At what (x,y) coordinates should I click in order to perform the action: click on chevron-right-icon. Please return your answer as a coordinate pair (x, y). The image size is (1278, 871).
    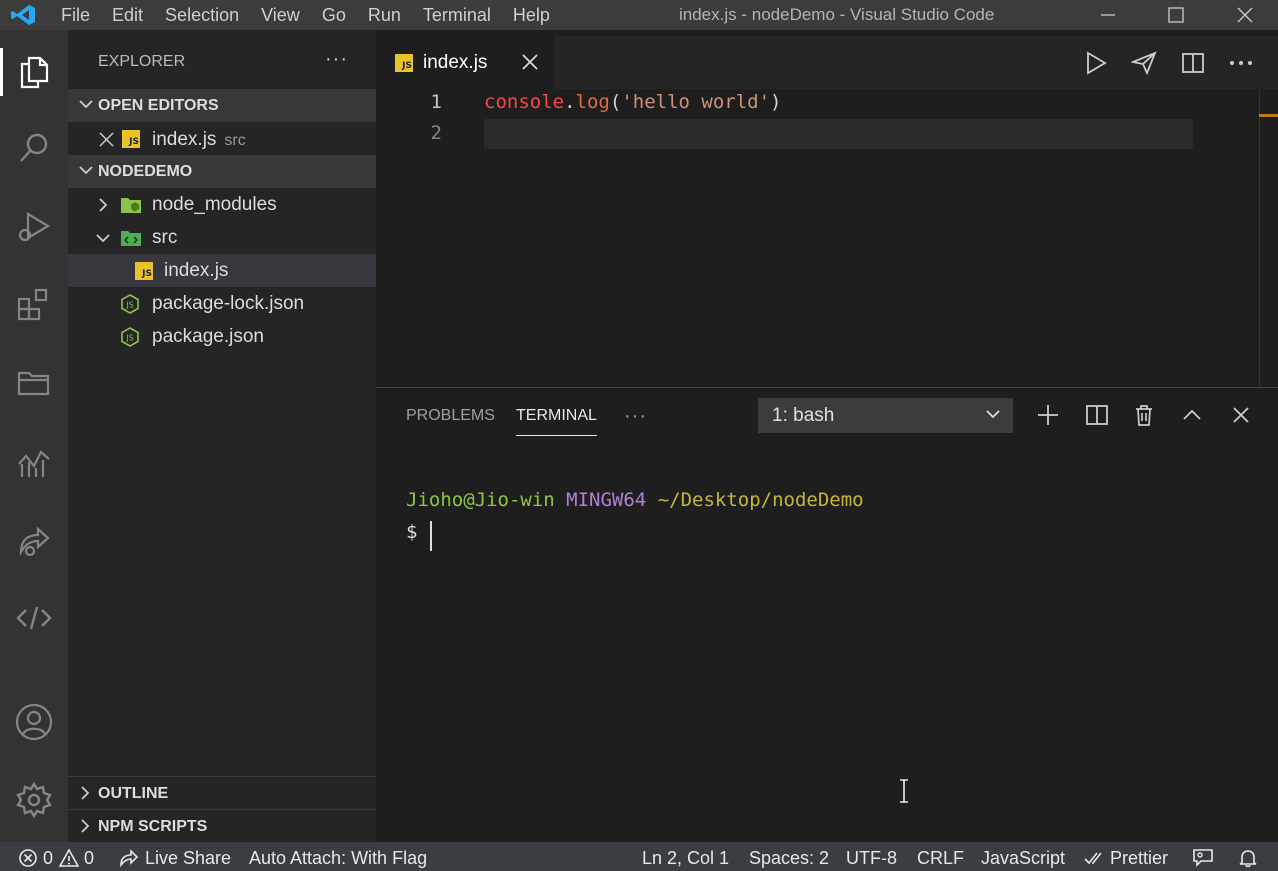
    Looking at the image, I should click on (85, 793).